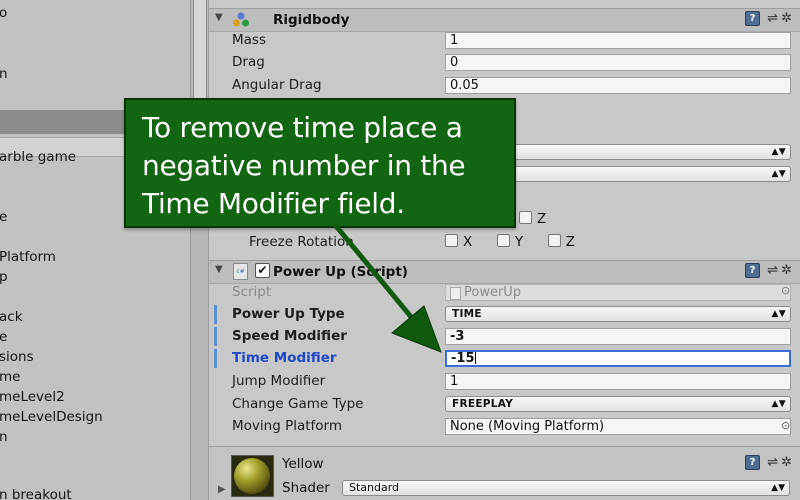  What do you see at coordinates (374, 272) in the screenshot?
I see `arrow-shaft` at bounding box center [374, 272].